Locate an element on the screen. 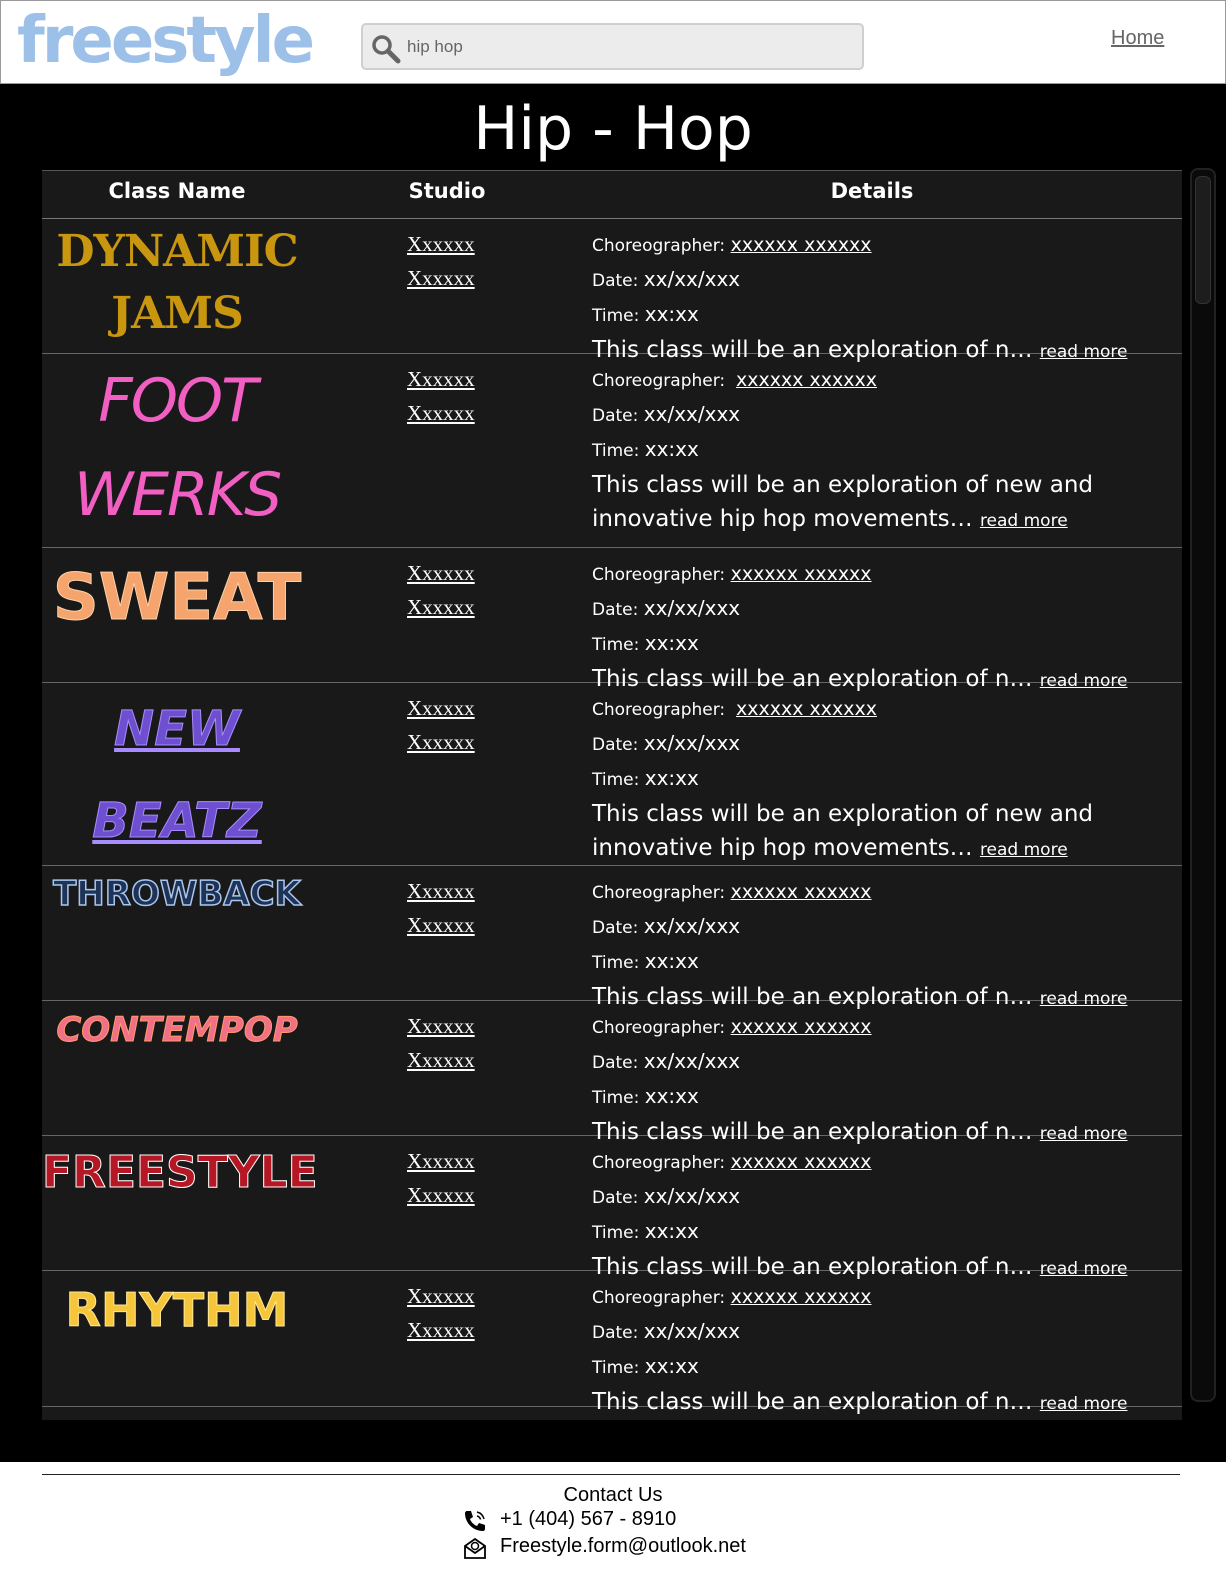 The image size is (1226, 1584). table-header: Class Name Studio Details is located at coordinates (612, 195).